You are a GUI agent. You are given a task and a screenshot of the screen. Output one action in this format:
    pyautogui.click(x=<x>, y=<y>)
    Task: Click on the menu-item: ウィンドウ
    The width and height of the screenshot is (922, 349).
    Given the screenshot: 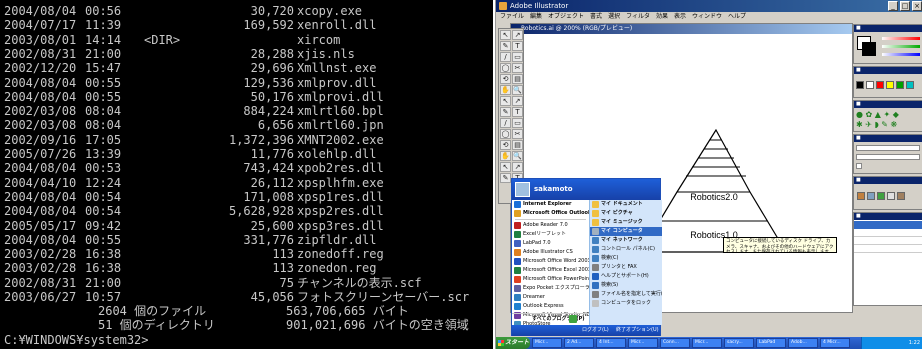 What is the action you would take?
    pyautogui.click(x=707, y=16)
    